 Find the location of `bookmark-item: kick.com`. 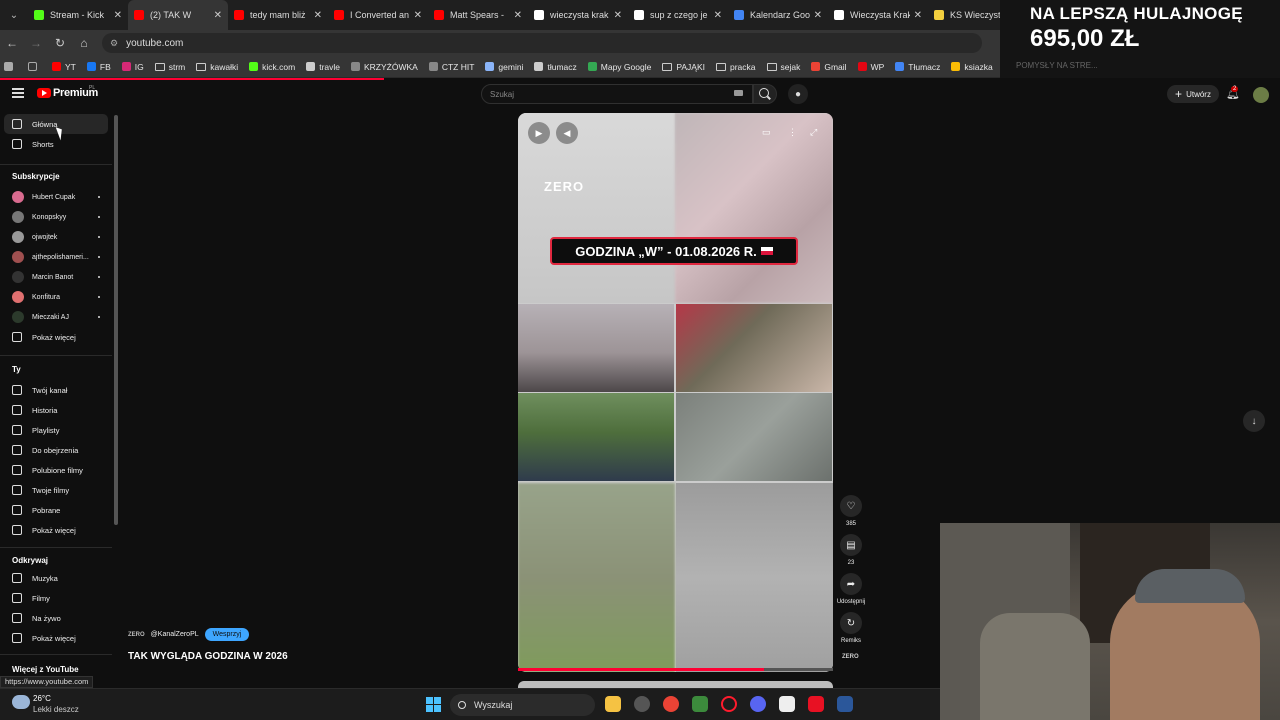

bookmark-item: kick.com is located at coordinates (272, 67).